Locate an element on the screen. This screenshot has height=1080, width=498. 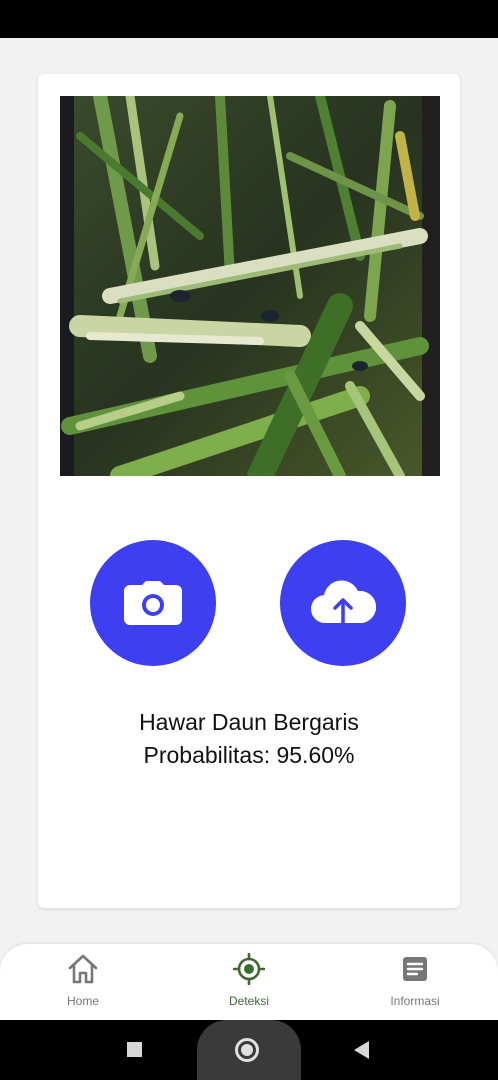
nav-item-informasi: Informasi is located at coordinates (415, 983).